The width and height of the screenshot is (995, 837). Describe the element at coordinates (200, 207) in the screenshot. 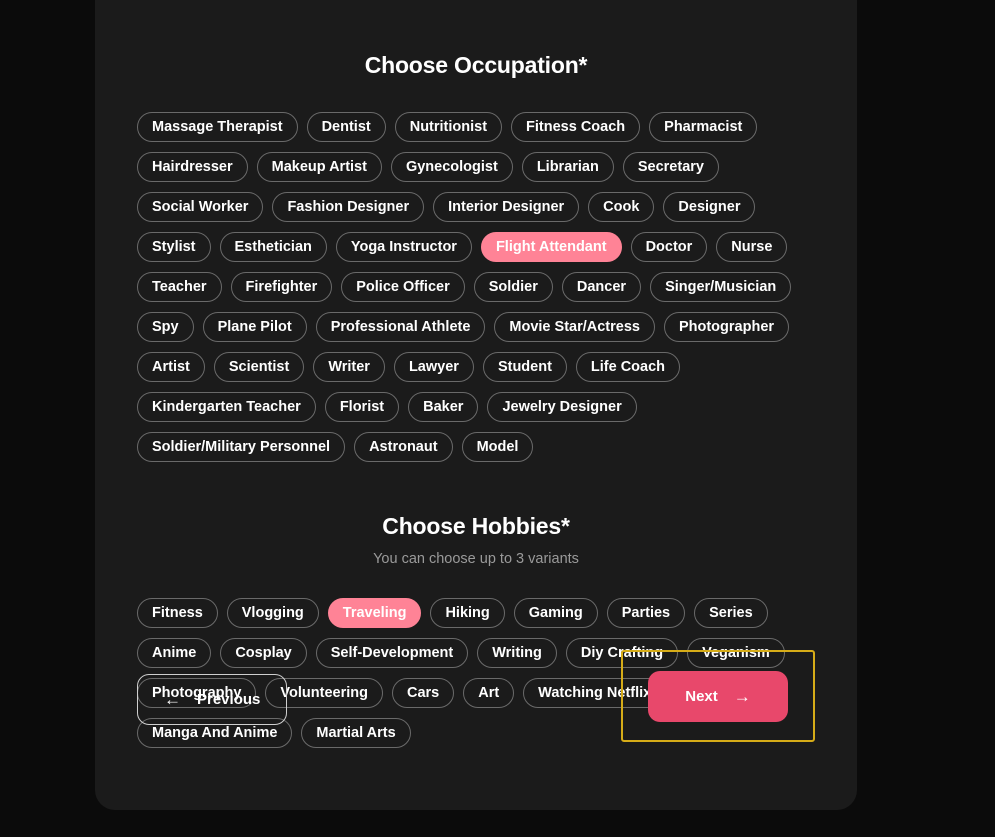

I see `occupation-chip: Social Worker` at that location.